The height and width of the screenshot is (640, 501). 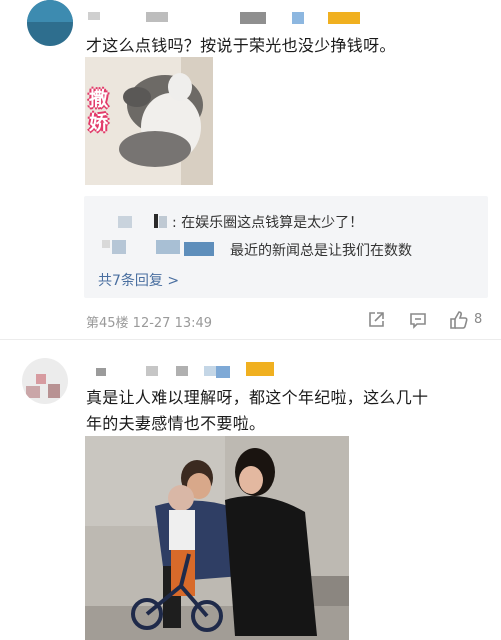 I want to click on share-icon, so click(x=376, y=320).